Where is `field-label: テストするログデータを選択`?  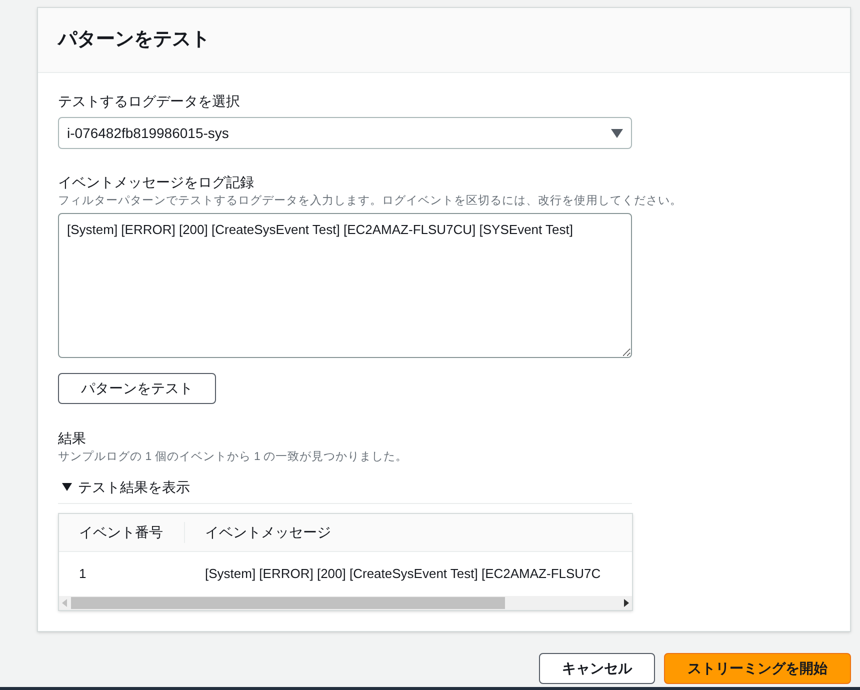 field-label: テストするログデータを選択 is located at coordinates (149, 101).